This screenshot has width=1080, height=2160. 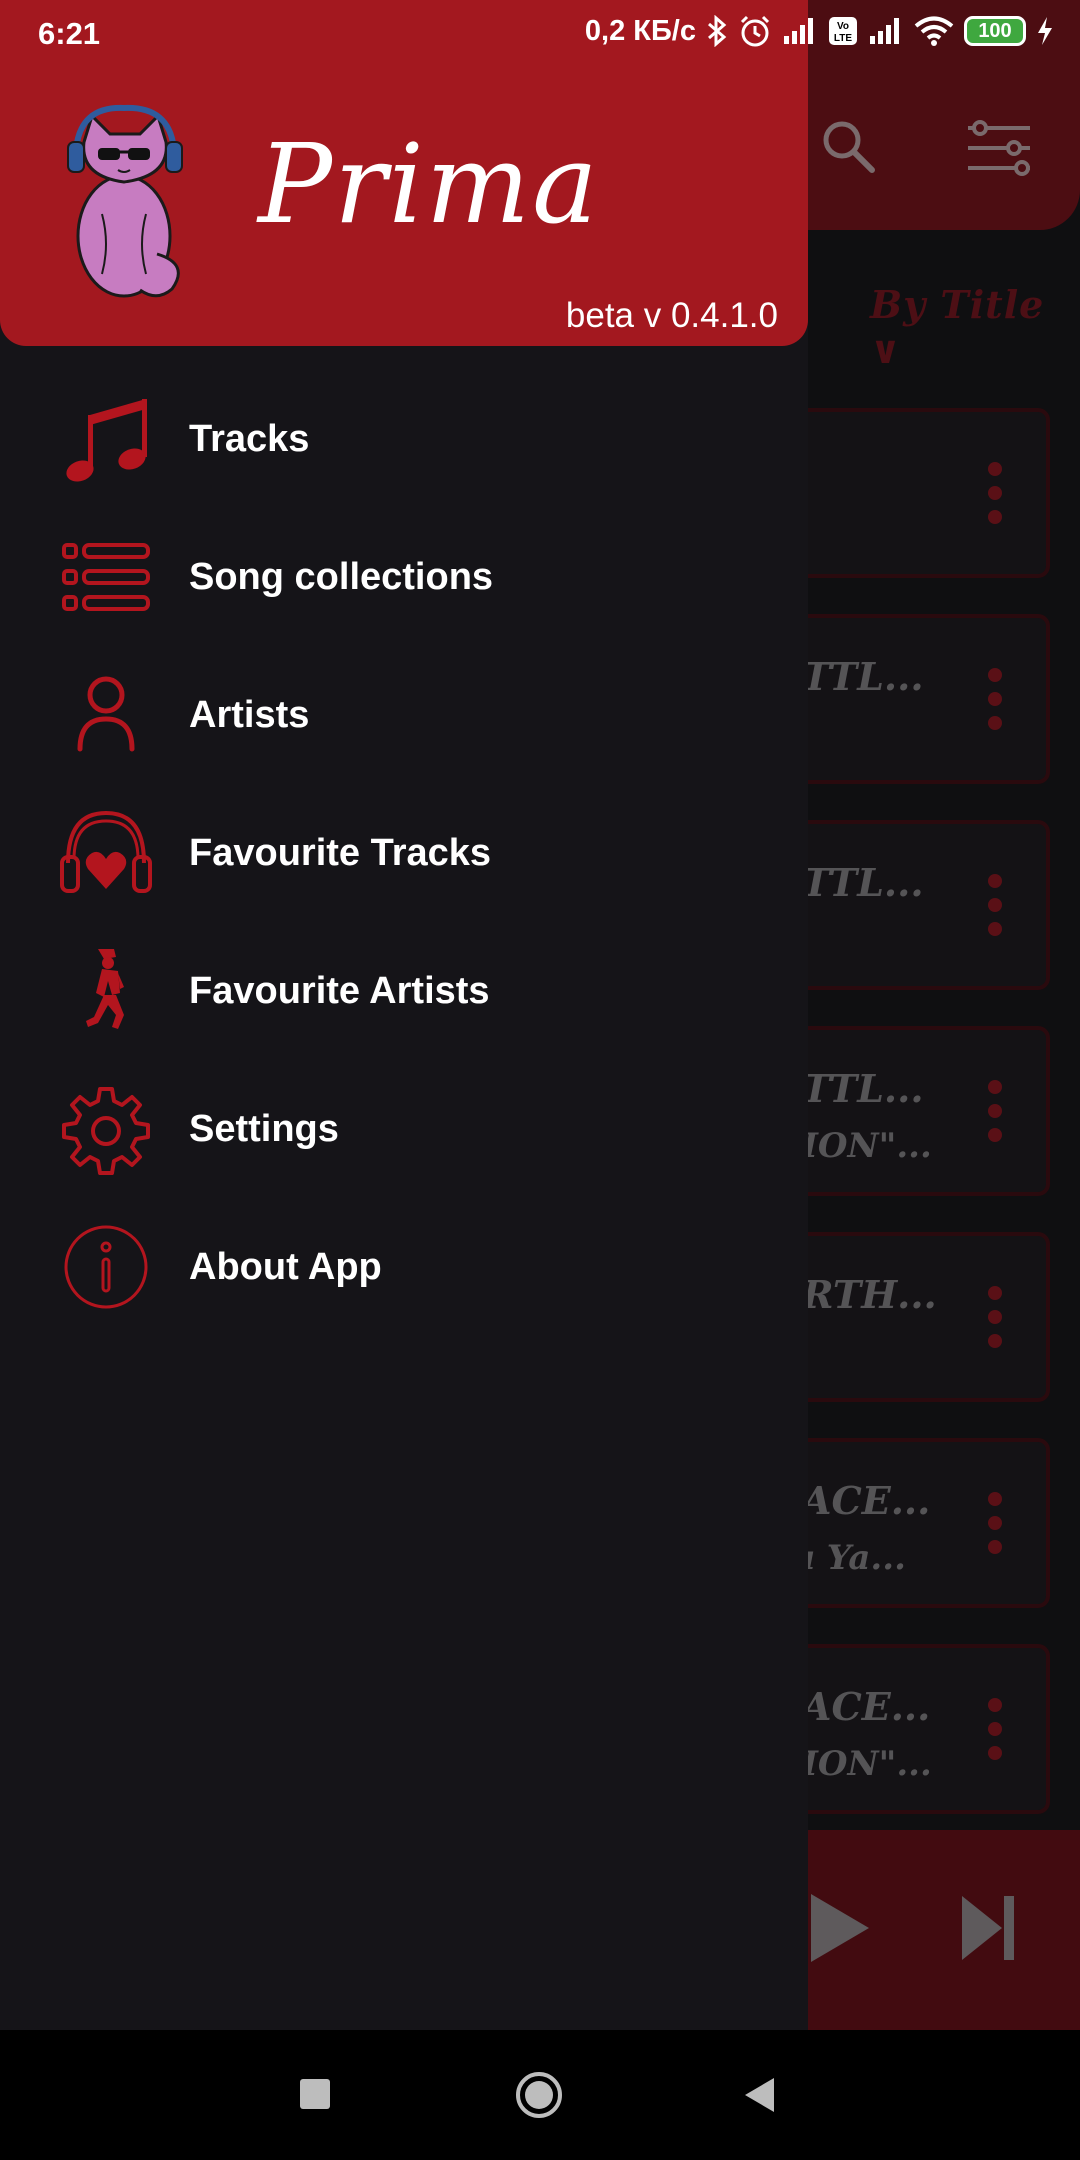 I want to click on info-icon, so click(x=106, y=1267).